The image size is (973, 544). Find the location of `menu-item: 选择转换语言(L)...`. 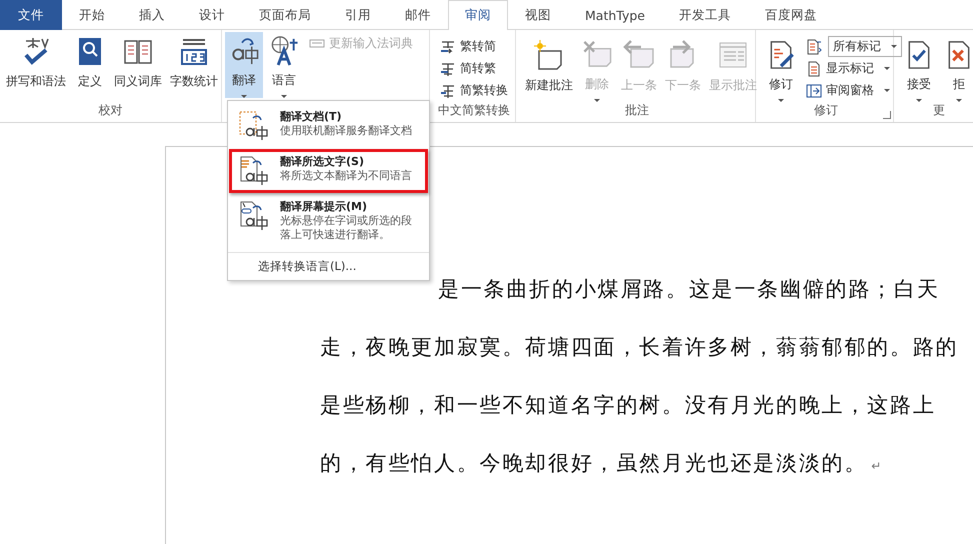

menu-item: 选择转换语言(L)... is located at coordinates (328, 265).